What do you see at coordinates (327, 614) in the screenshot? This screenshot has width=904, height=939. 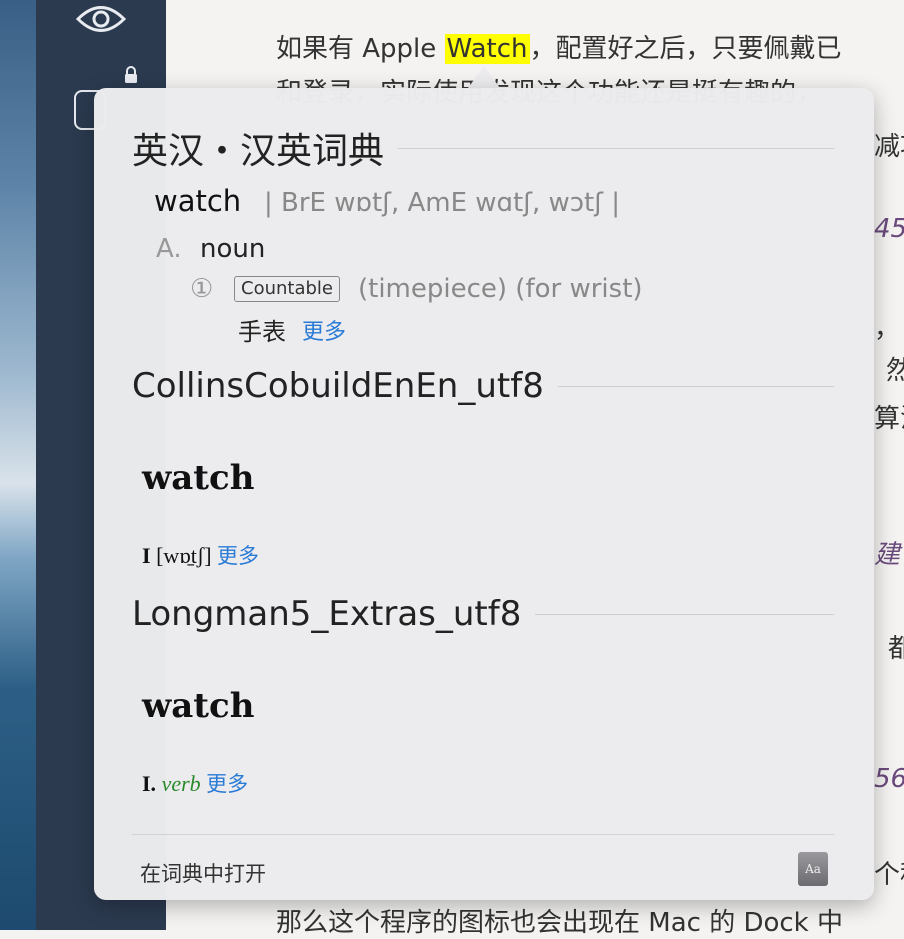 I see `section-title: Longman5_Extras_utf8` at bounding box center [327, 614].